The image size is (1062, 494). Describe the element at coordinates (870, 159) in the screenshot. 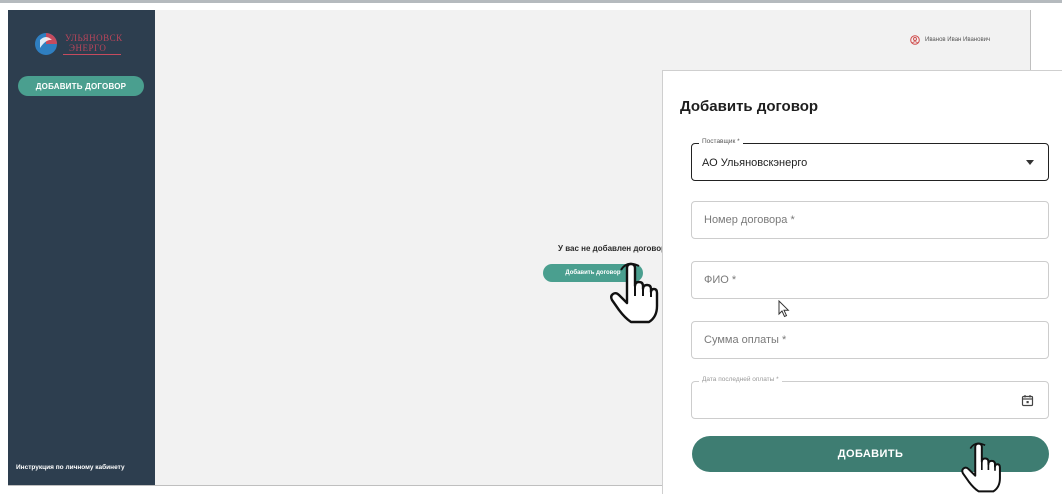

I see `supplier-select: Поставщик * АО Ульяновскэнерго` at that location.